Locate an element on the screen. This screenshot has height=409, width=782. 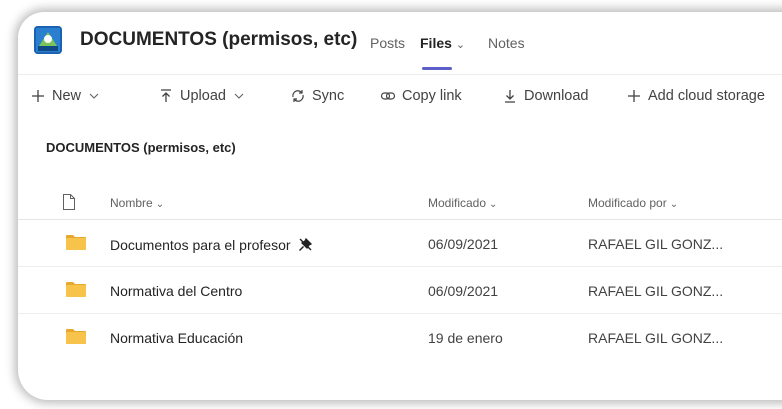
column-header-modified: Modificado ⌄ is located at coordinates (462, 203).